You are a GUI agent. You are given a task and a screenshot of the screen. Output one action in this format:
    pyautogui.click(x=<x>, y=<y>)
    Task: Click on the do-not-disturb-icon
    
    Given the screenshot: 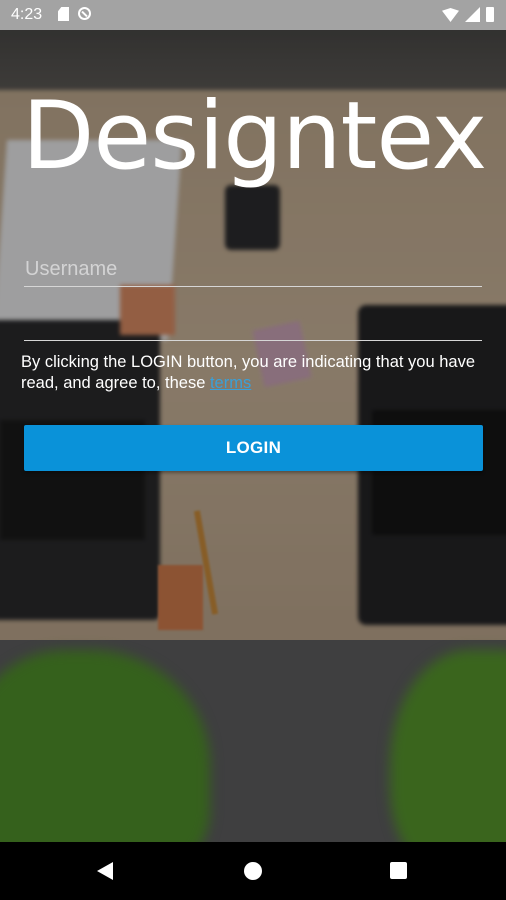 What is the action you would take?
    pyautogui.click(x=84, y=13)
    